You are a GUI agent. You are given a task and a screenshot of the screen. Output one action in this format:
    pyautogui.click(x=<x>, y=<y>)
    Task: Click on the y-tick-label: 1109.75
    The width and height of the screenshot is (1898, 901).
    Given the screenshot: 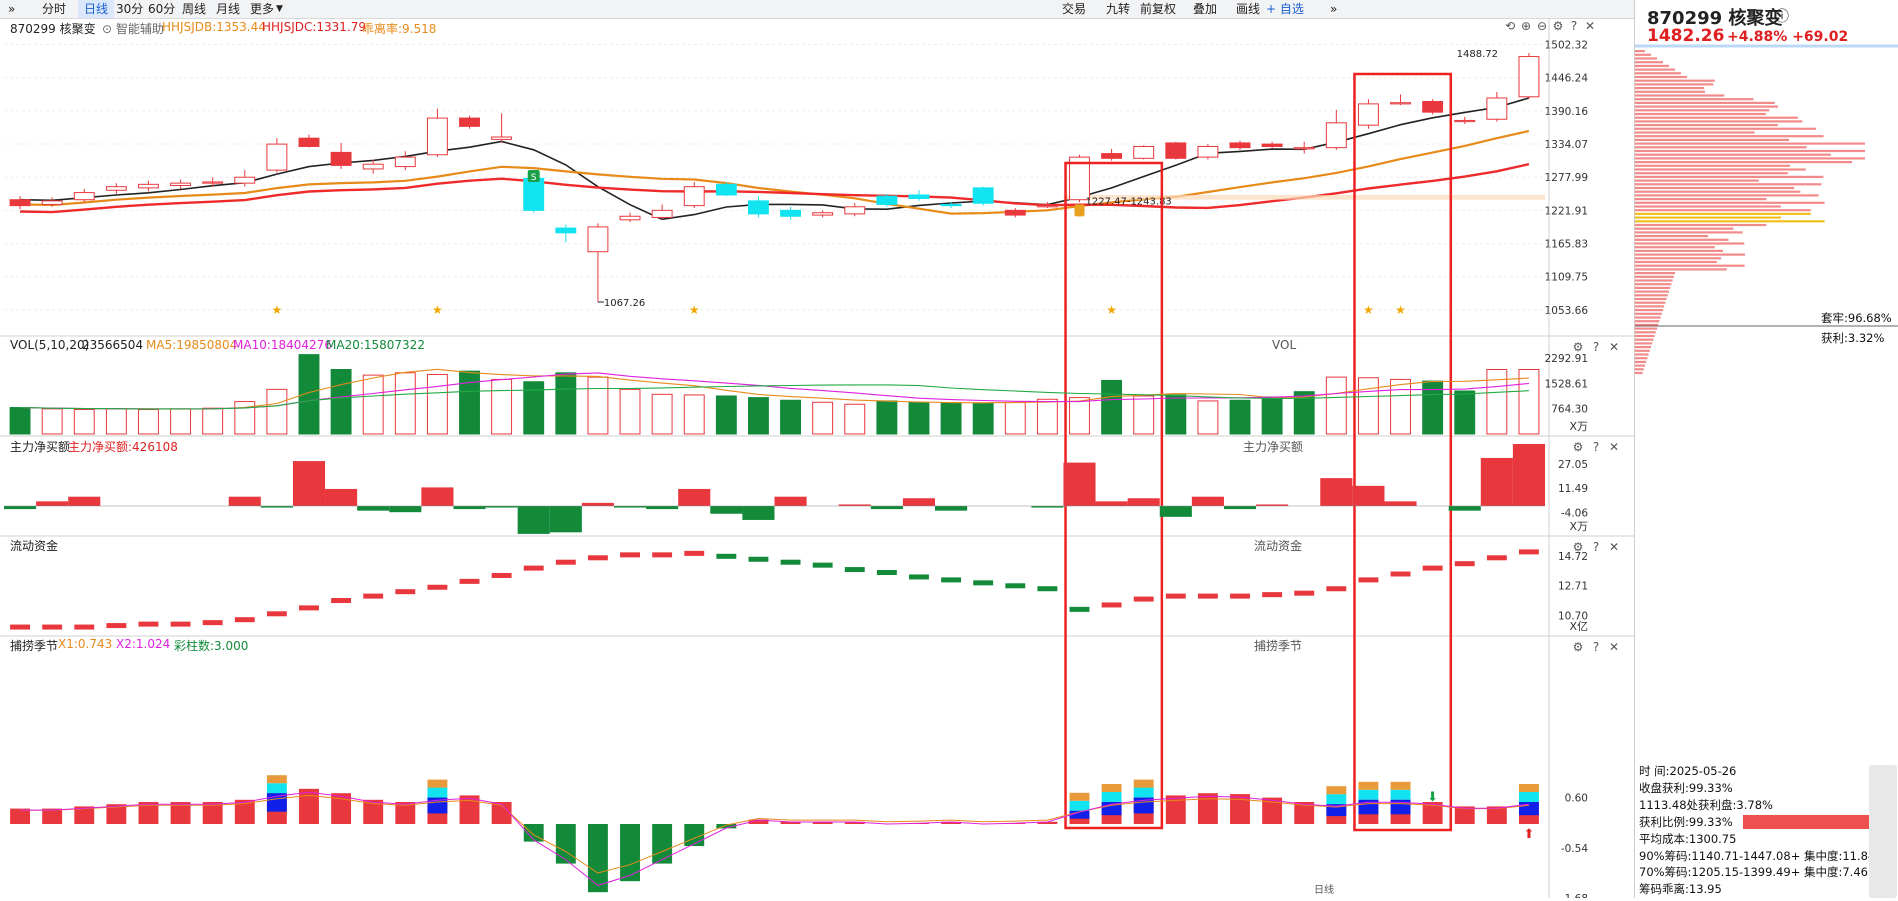 What is the action you would take?
    pyautogui.click(x=1566, y=278)
    